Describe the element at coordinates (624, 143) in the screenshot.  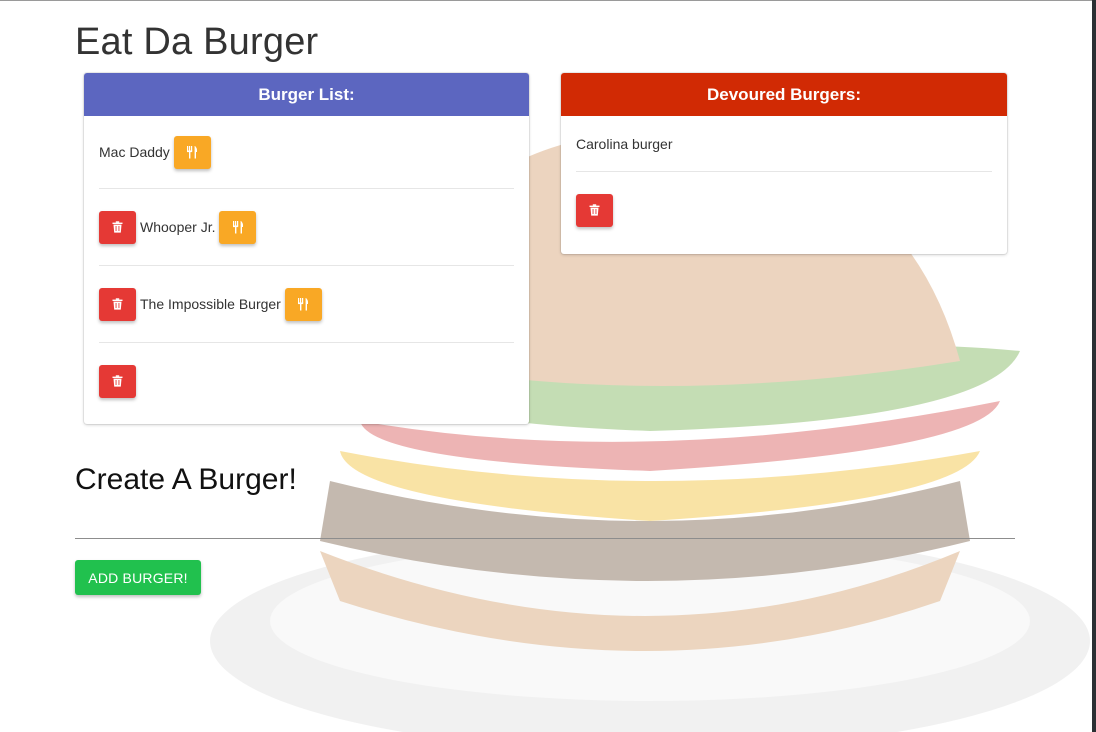
I see `burger-name: Carolina burger` at that location.